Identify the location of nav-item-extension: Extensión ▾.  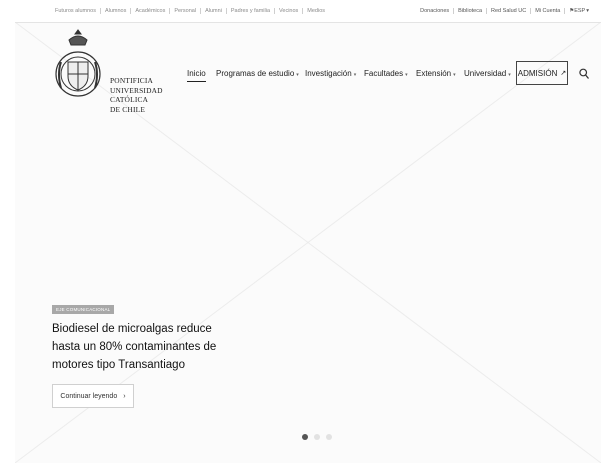
(436, 73).